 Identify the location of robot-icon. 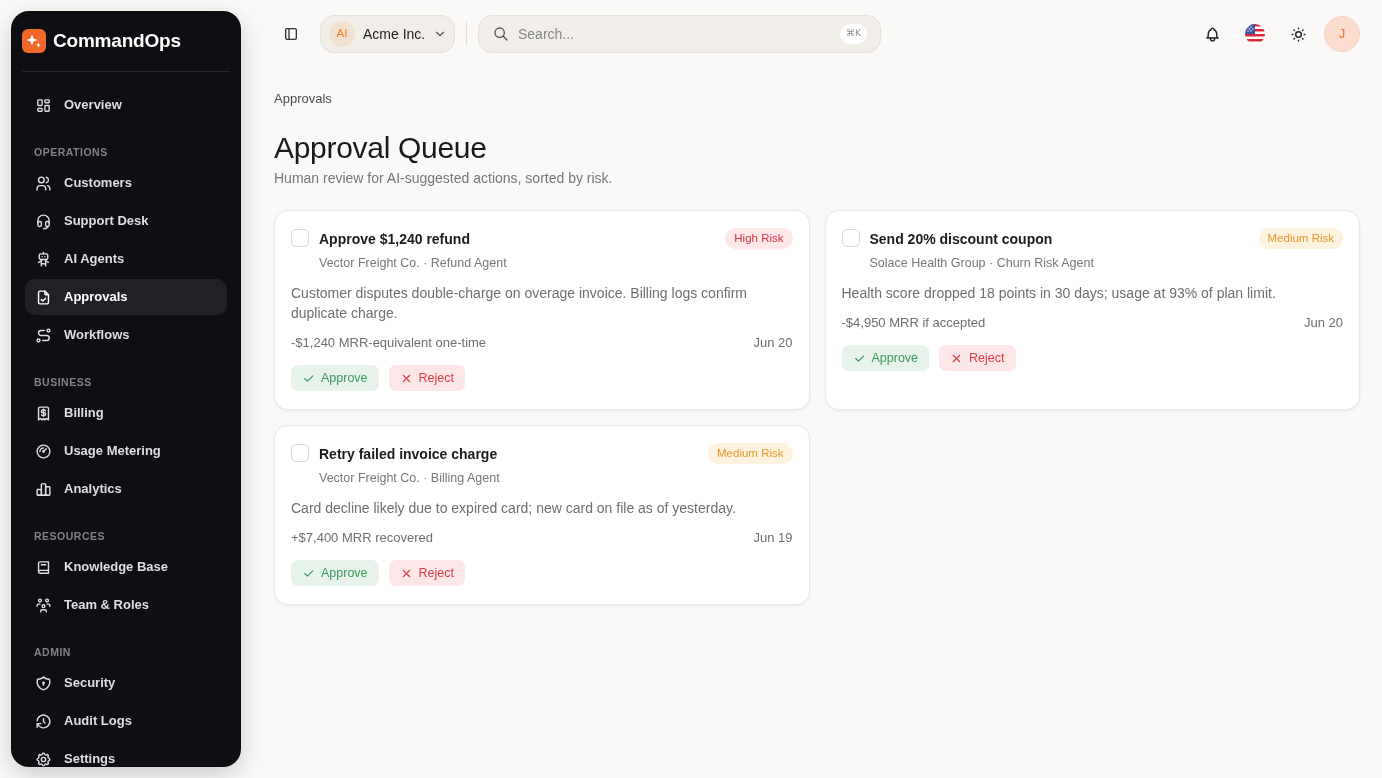
(43, 259).